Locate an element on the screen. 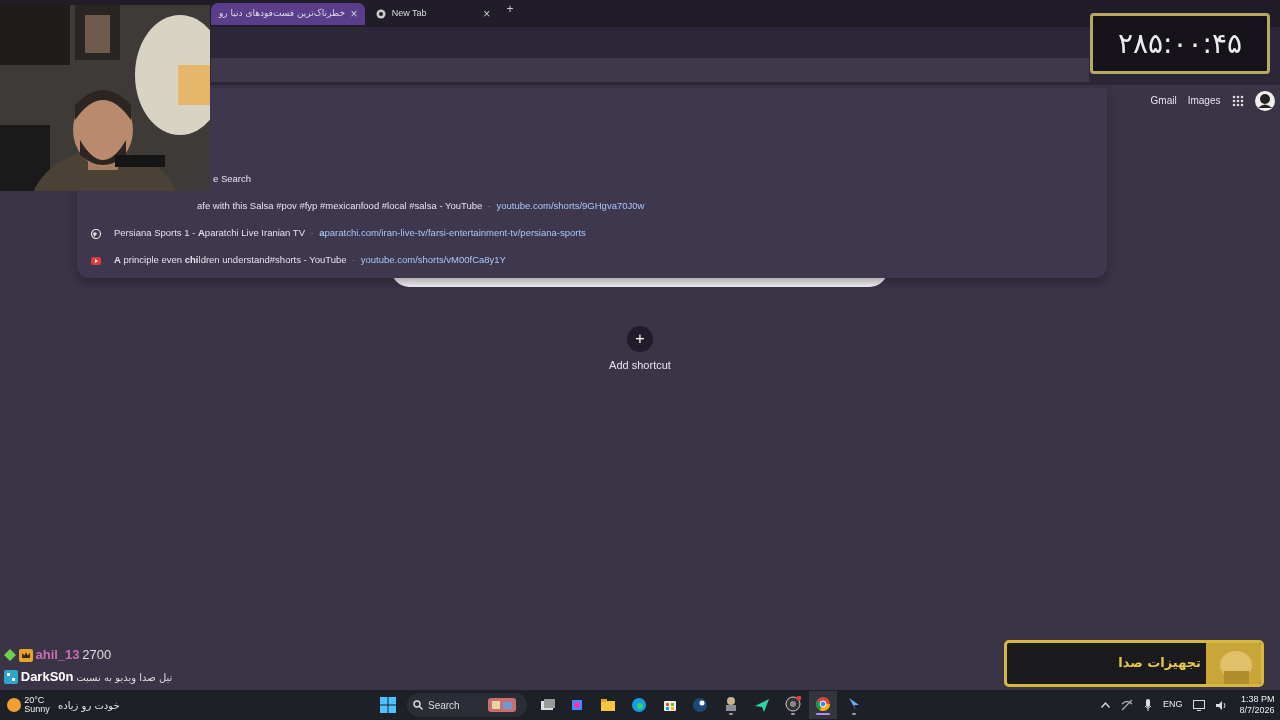  crown-badge-icon is located at coordinates (25, 655).